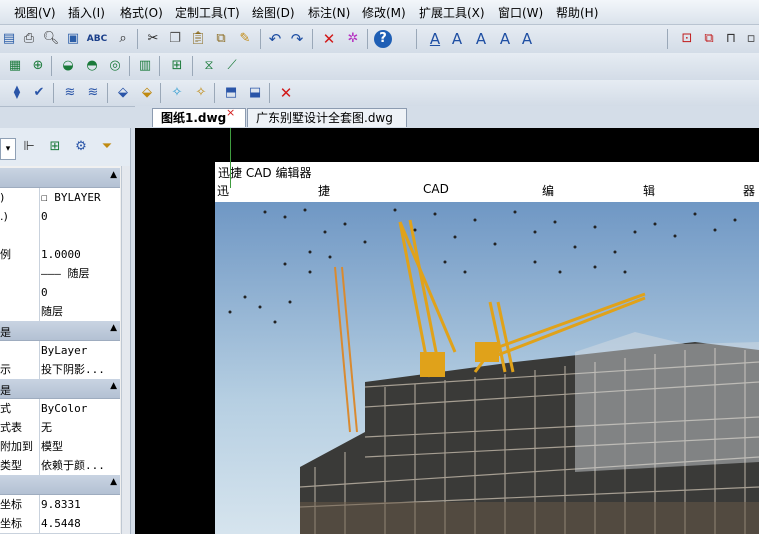 This screenshot has width=759, height=534. I want to click on find-text-icon: A, so click(527, 39).